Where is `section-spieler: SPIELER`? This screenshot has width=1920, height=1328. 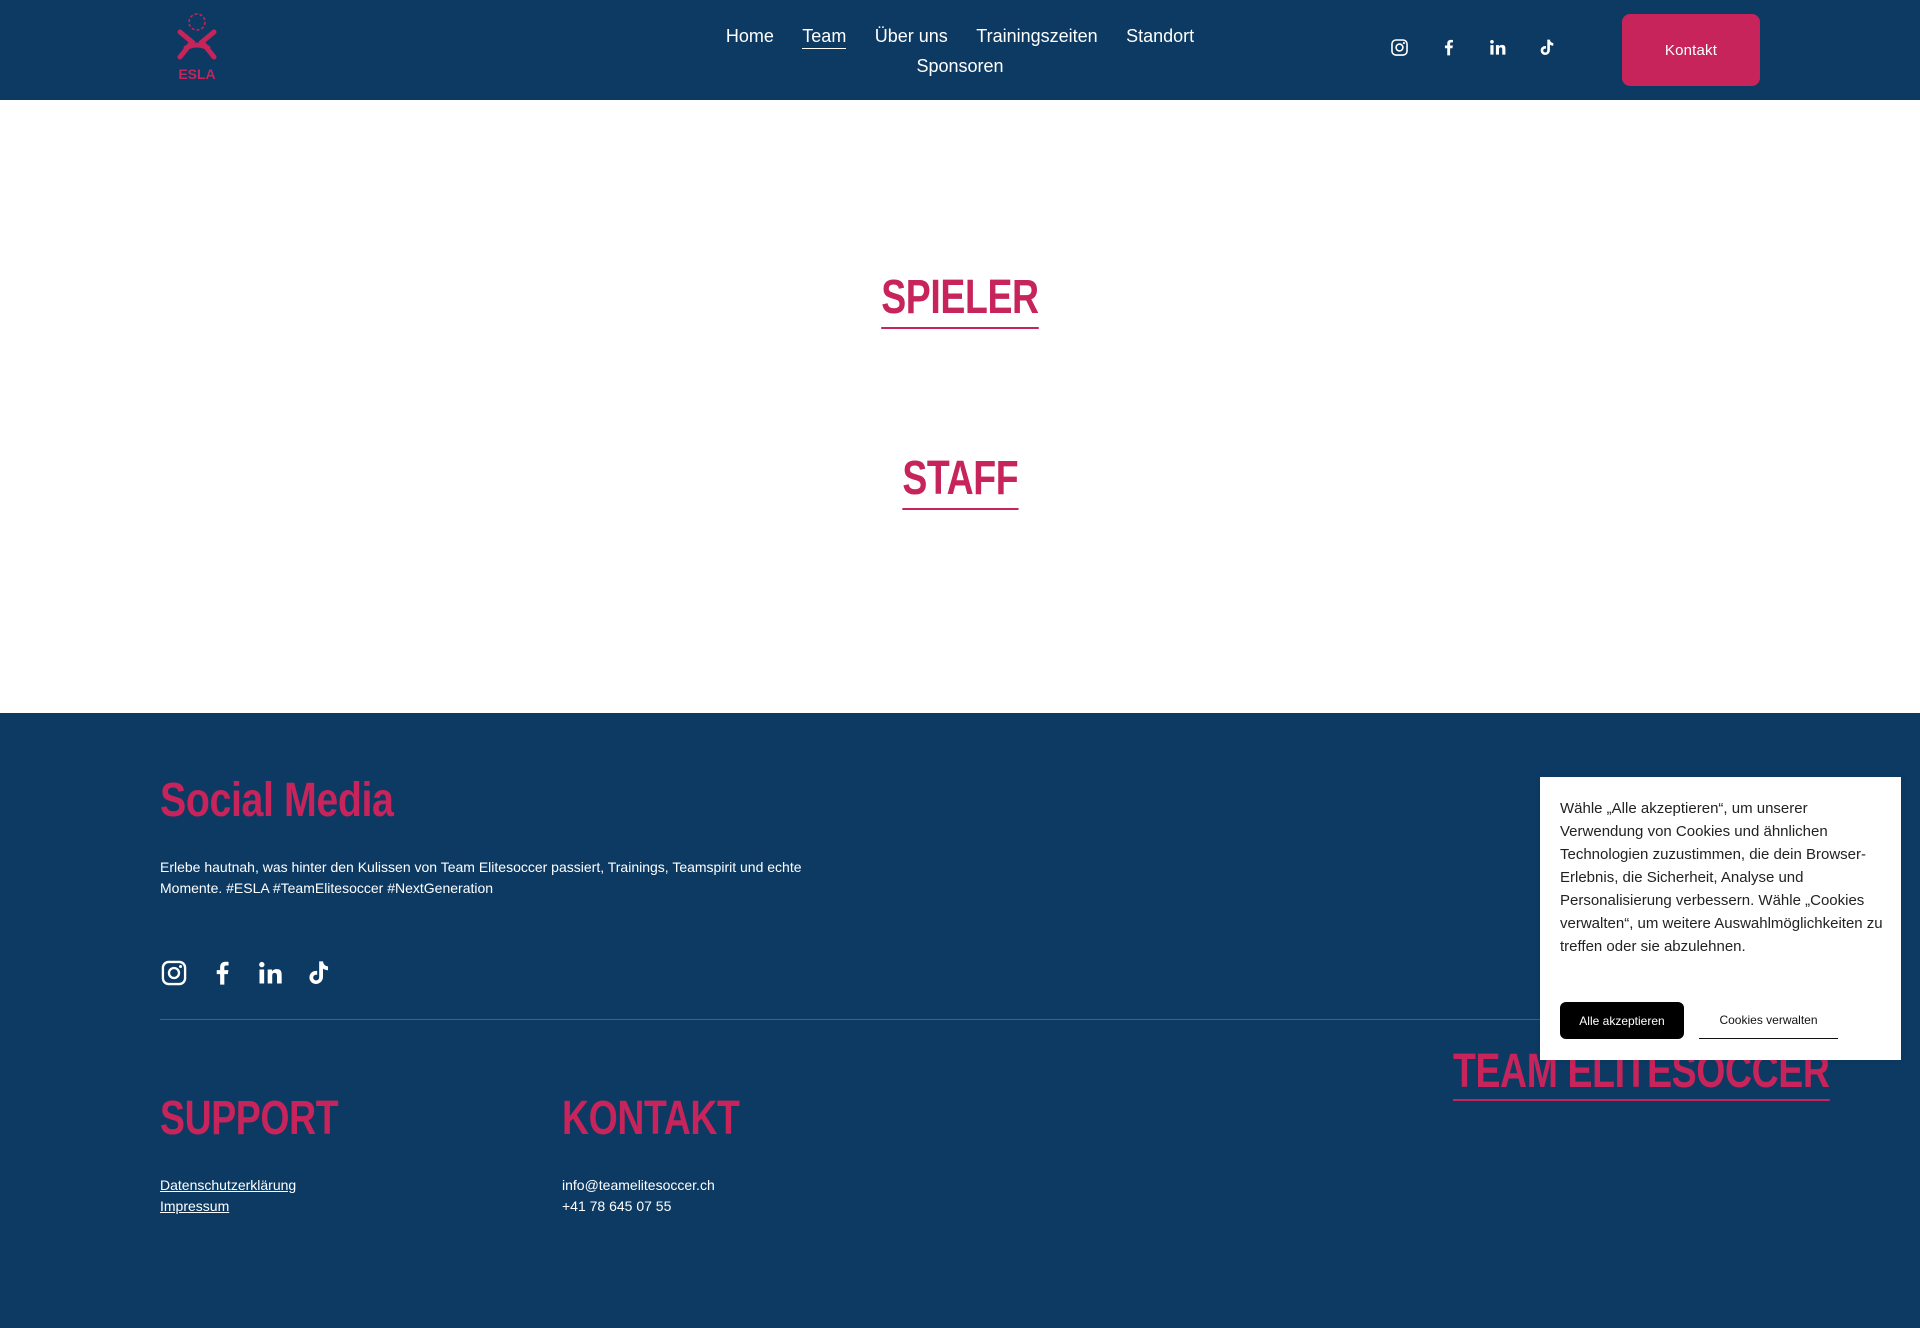 section-spieler: SPIELER is located at coordinates (960, 300).